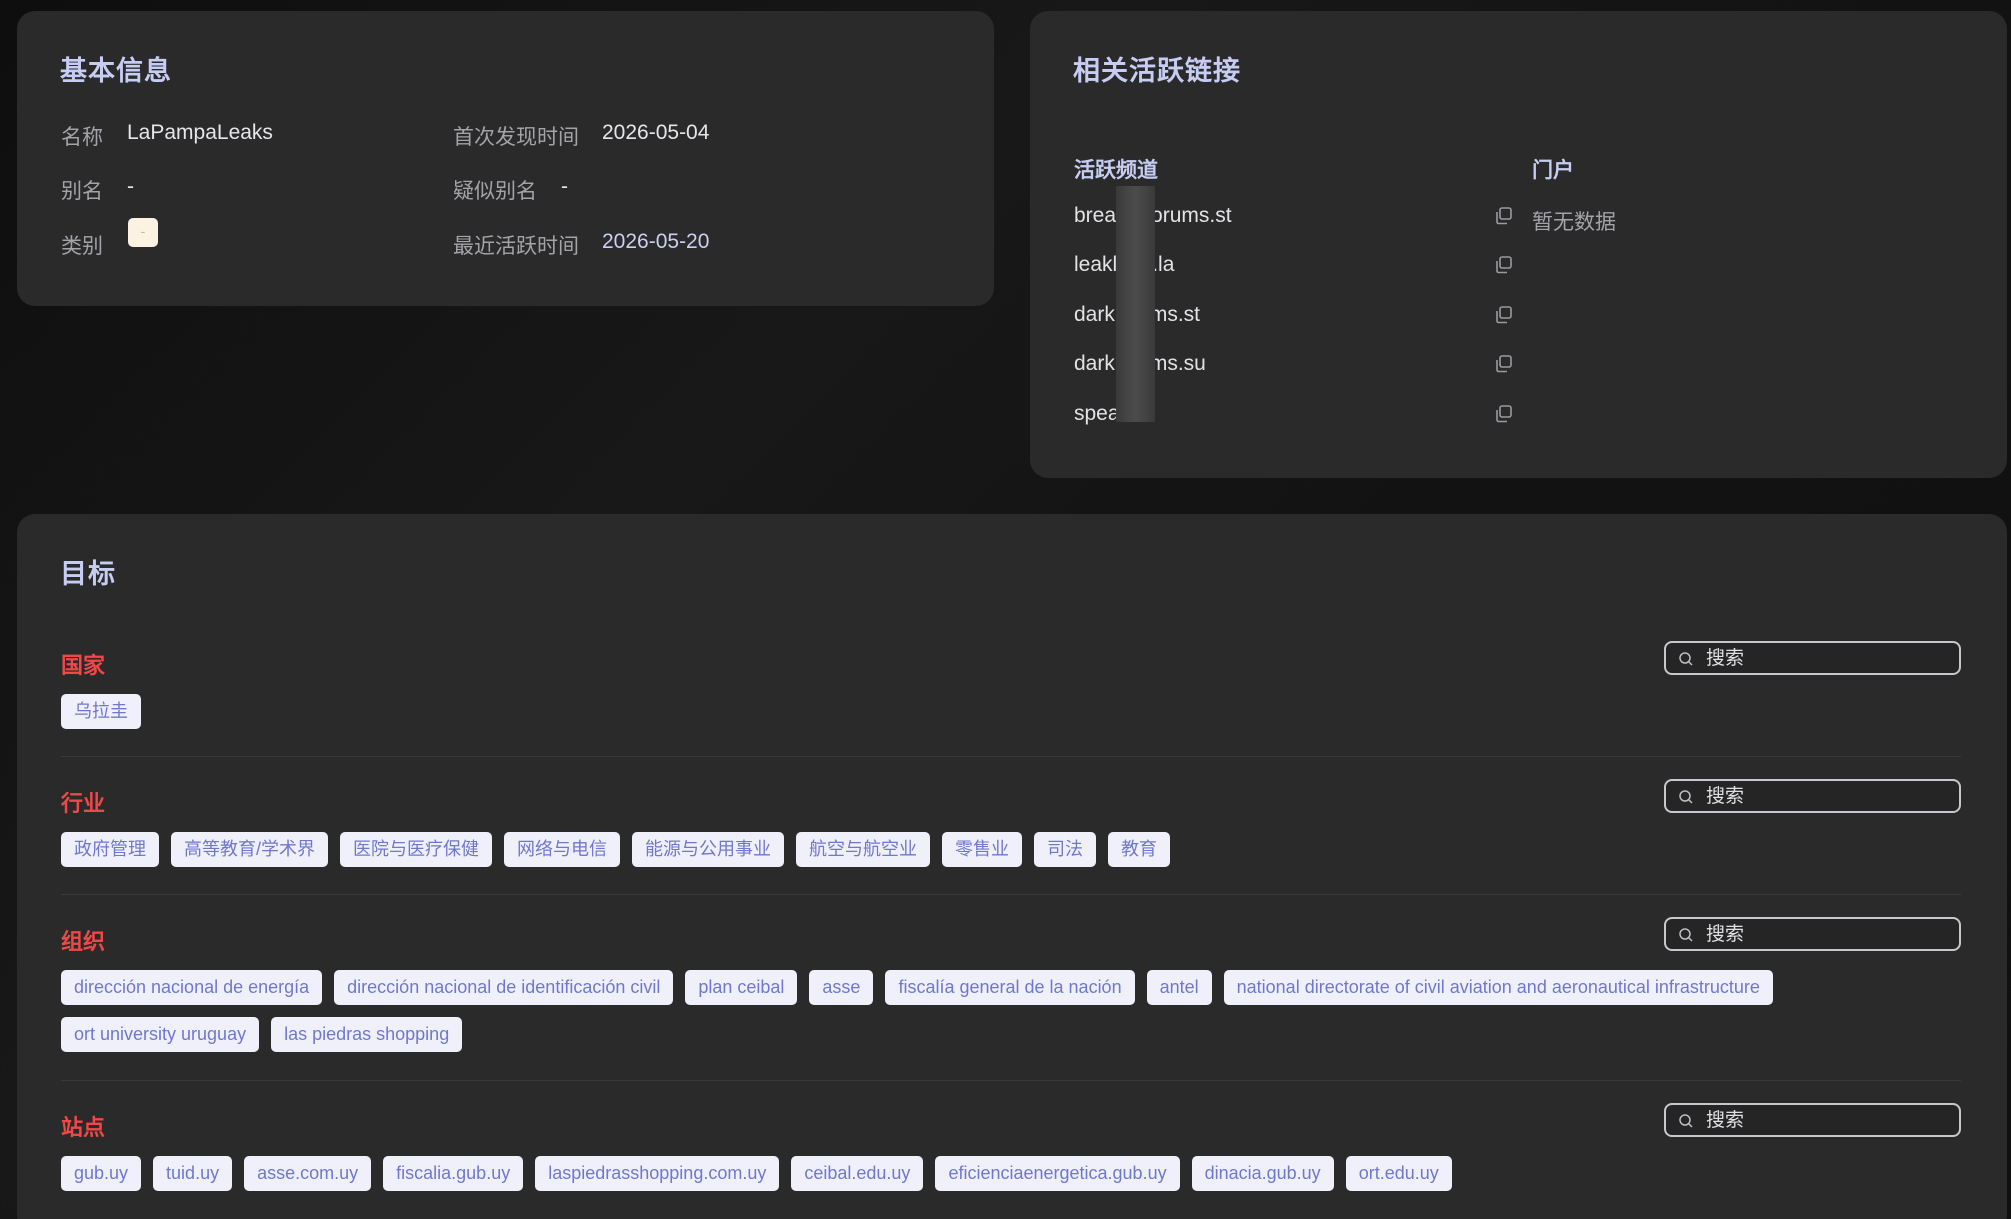  I want to click on organization-section-title: 组织, so click(83, 941).